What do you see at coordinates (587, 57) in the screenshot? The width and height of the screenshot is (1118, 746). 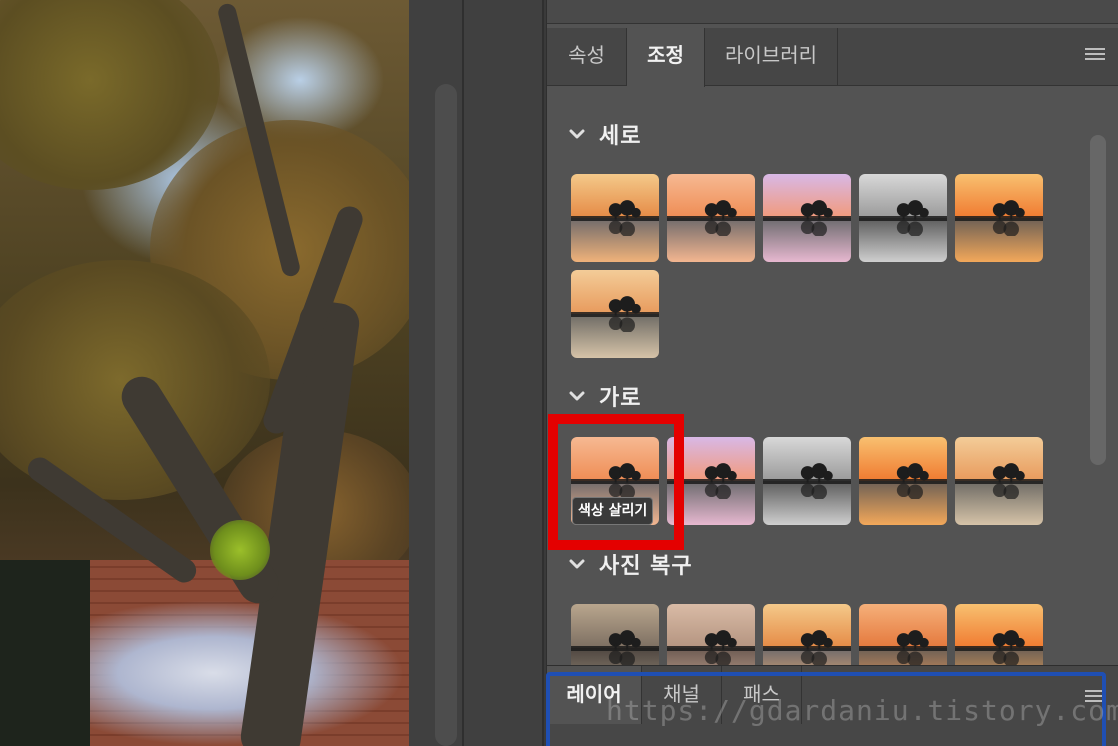 I see `tab-properties: 속성` at bounding box center [587, 57].